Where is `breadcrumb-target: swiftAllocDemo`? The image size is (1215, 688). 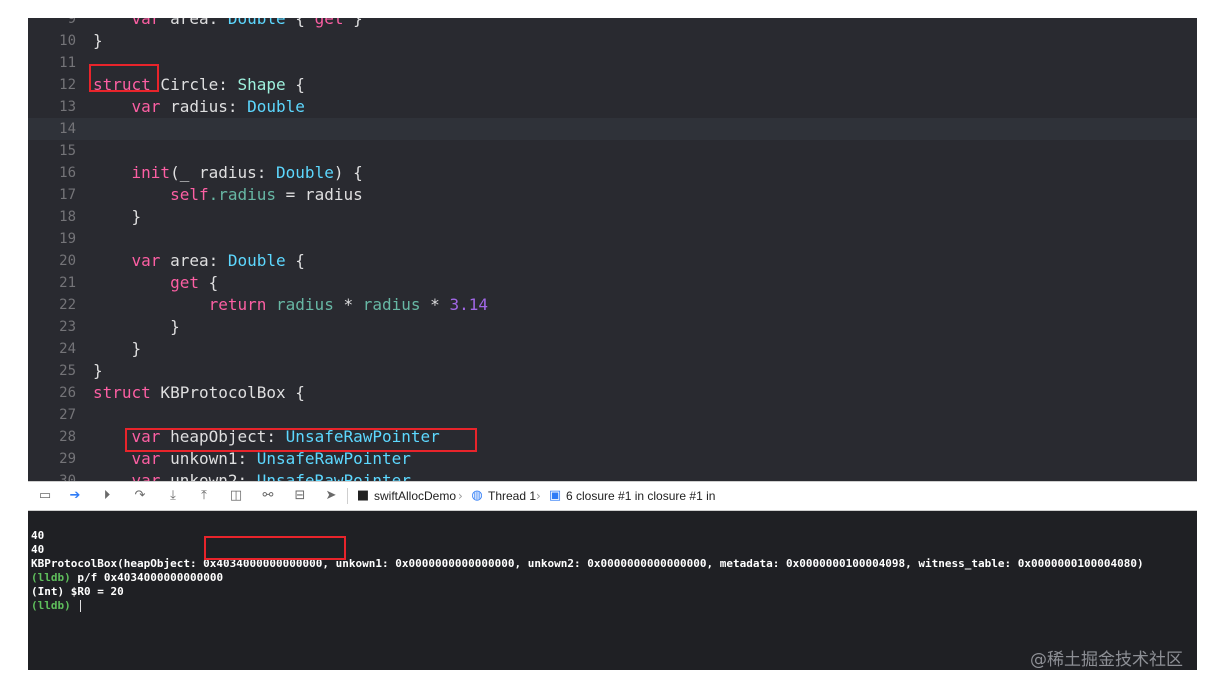
breadcrumb-target: swiftAllocDemo is located at coordinates (415, 496).